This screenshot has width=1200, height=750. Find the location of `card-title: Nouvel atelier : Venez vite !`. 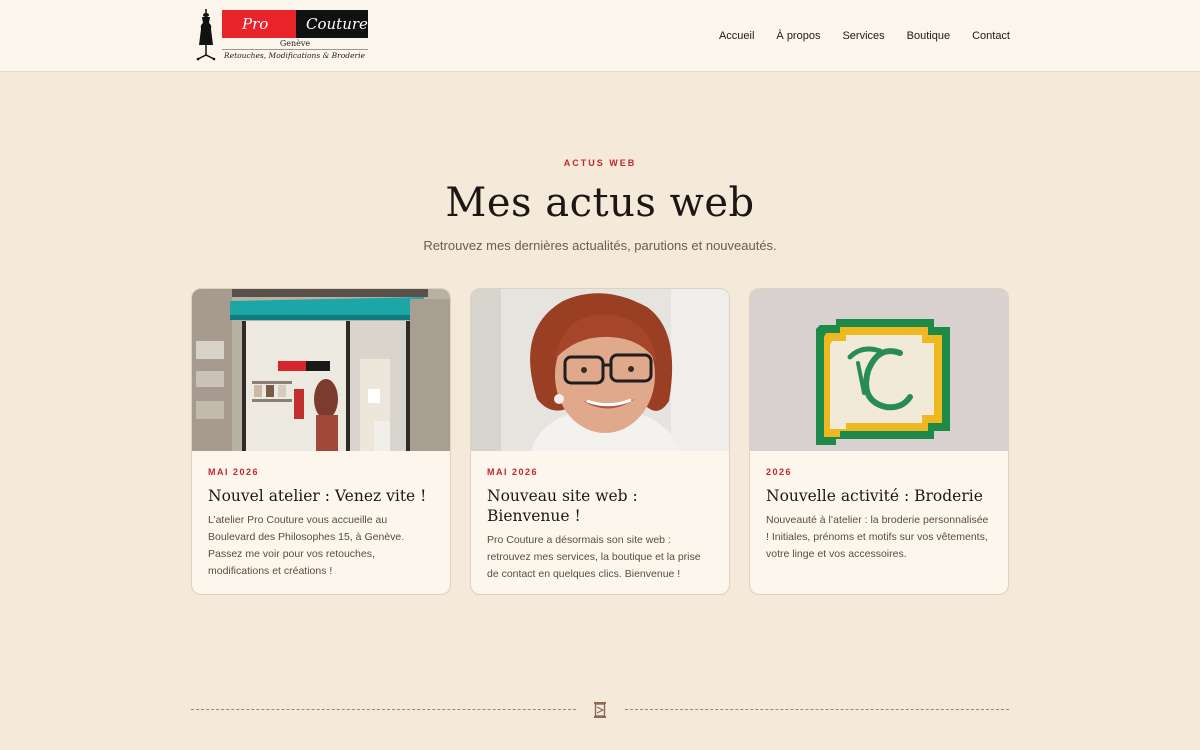

card-title: Nouvel atelier : Venez vite ! is located at coordinates (321, 496).